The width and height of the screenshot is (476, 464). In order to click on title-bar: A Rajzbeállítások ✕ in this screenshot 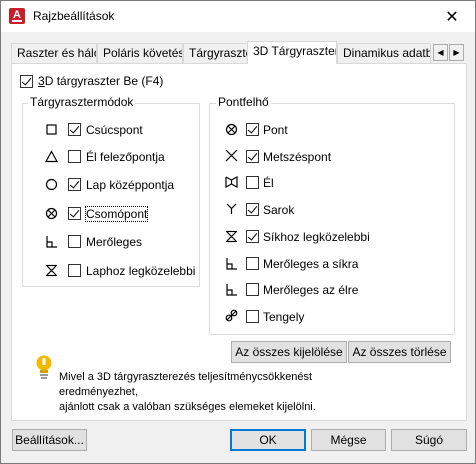, I will do `click(238, 16)`.